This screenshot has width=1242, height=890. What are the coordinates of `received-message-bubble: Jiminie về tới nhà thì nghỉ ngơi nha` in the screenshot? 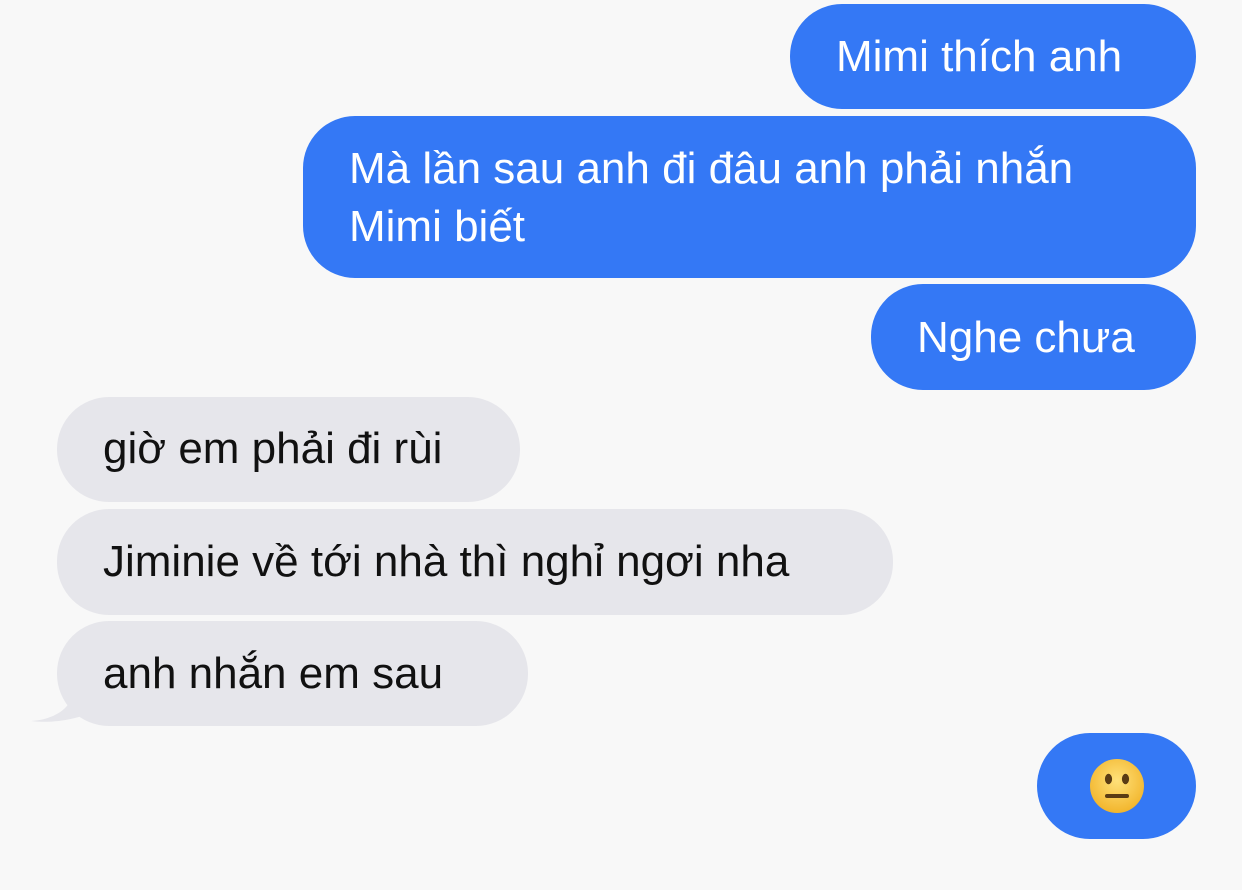 It's located at (475, 562).